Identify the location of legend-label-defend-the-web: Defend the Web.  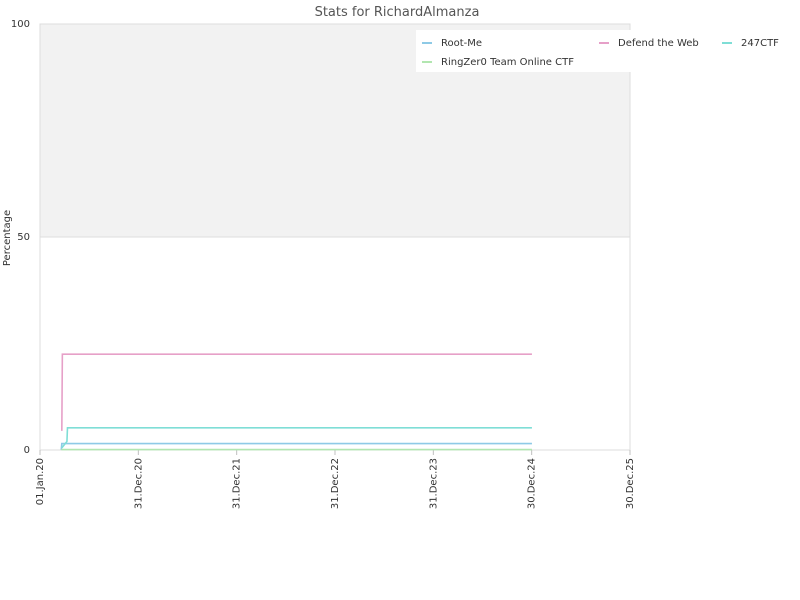
(658, 43).